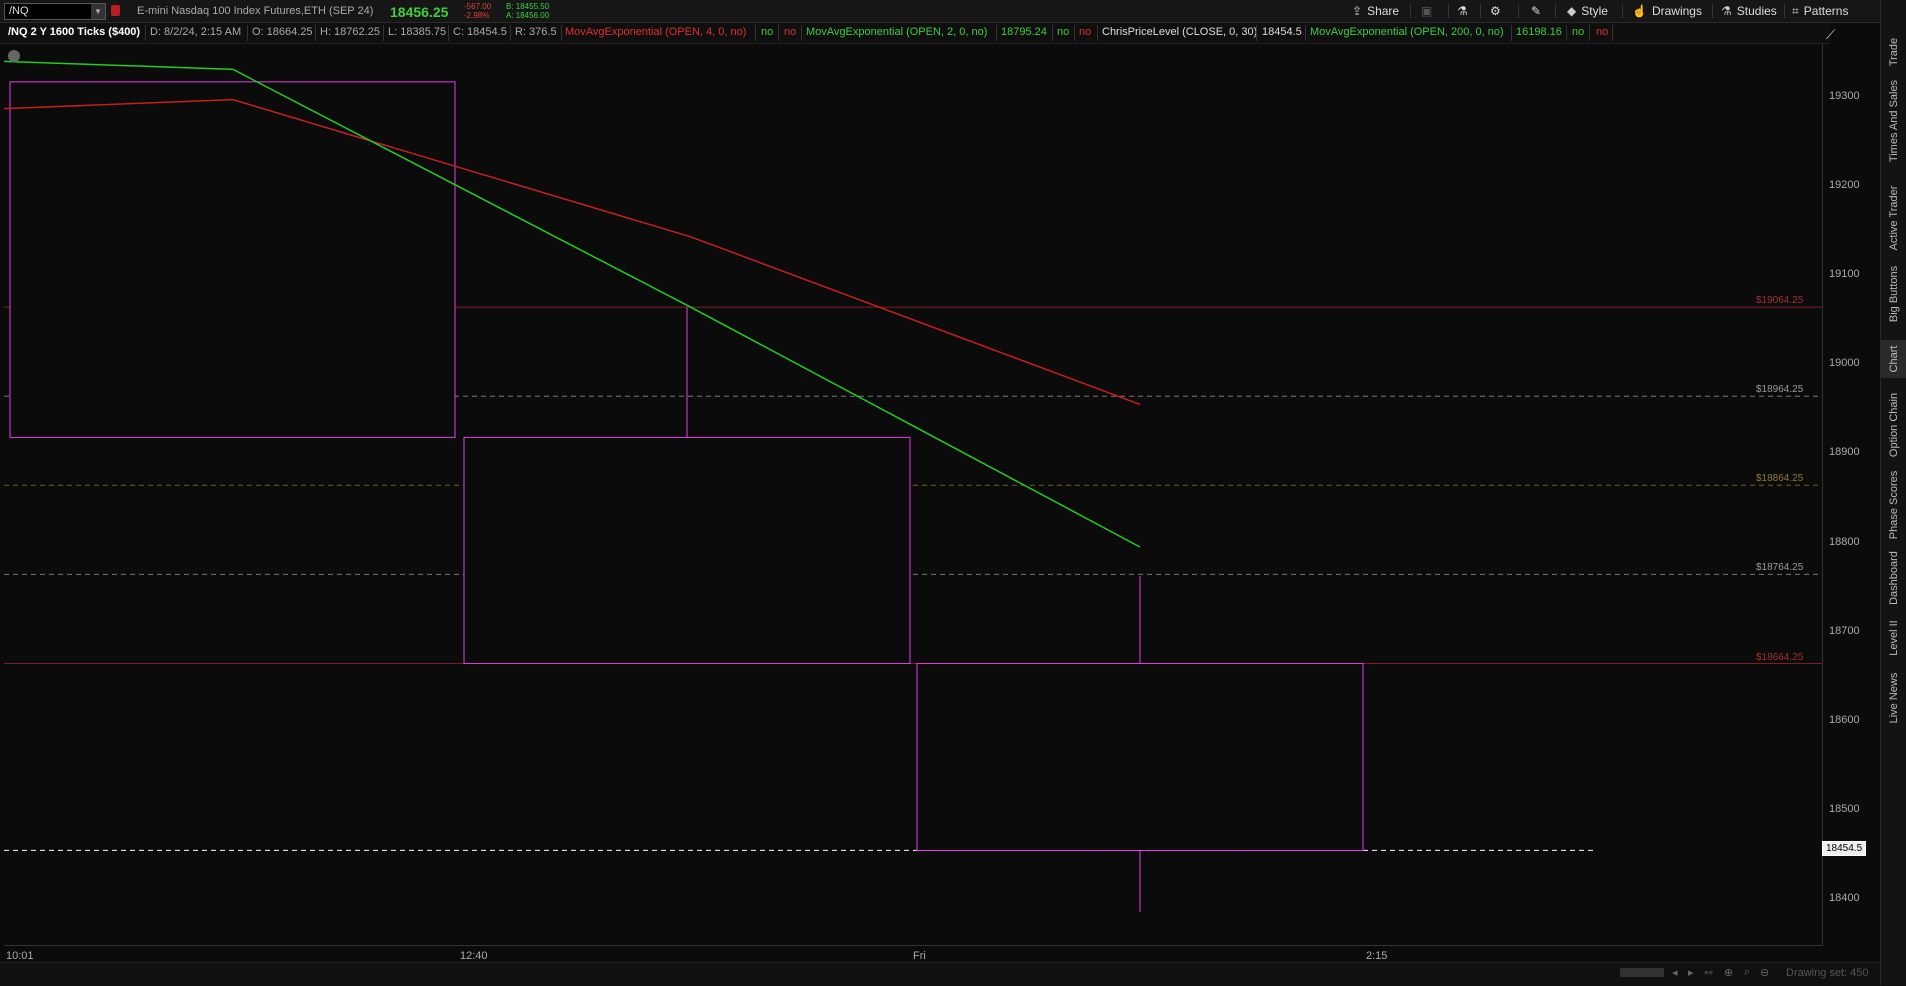 This screenshot has height=986, width=1906. I want to click on net-change: -567.00, so click(478, 6).